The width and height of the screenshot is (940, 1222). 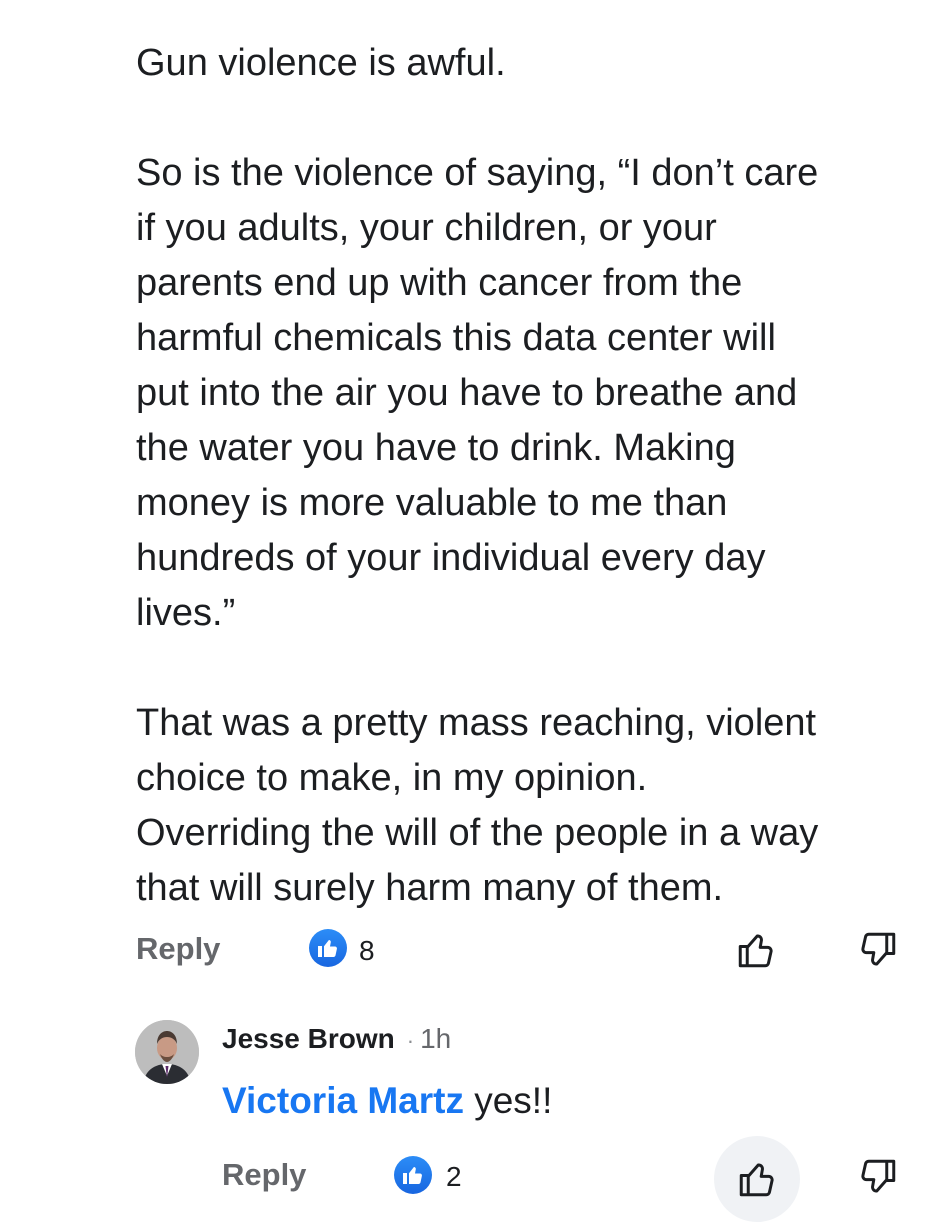 I want to click on mention-link: Victoria Martz, so click(x=343, y=1100).